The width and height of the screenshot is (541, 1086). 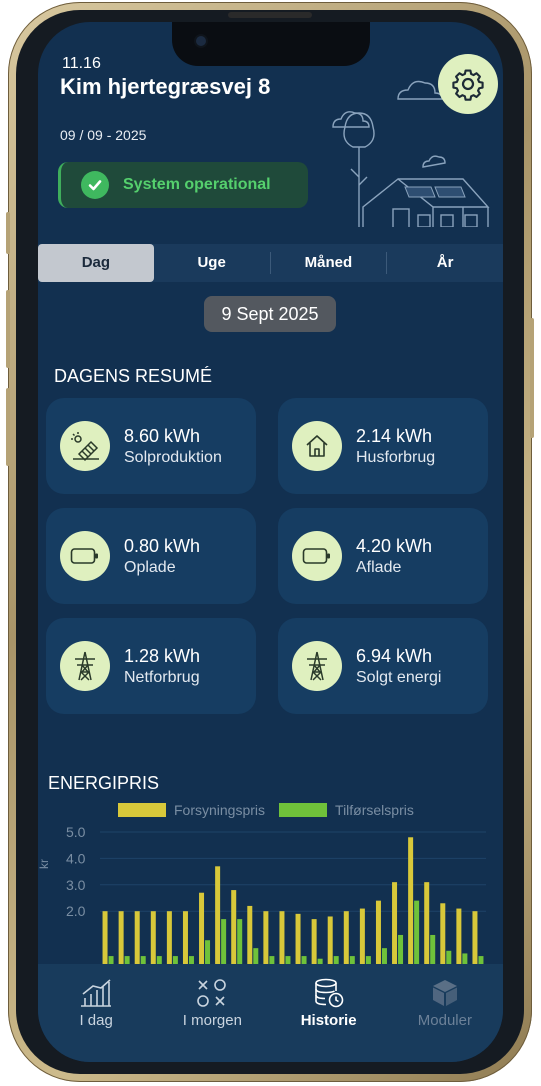 I want to click on front-camera, so click(x=201, y=41).